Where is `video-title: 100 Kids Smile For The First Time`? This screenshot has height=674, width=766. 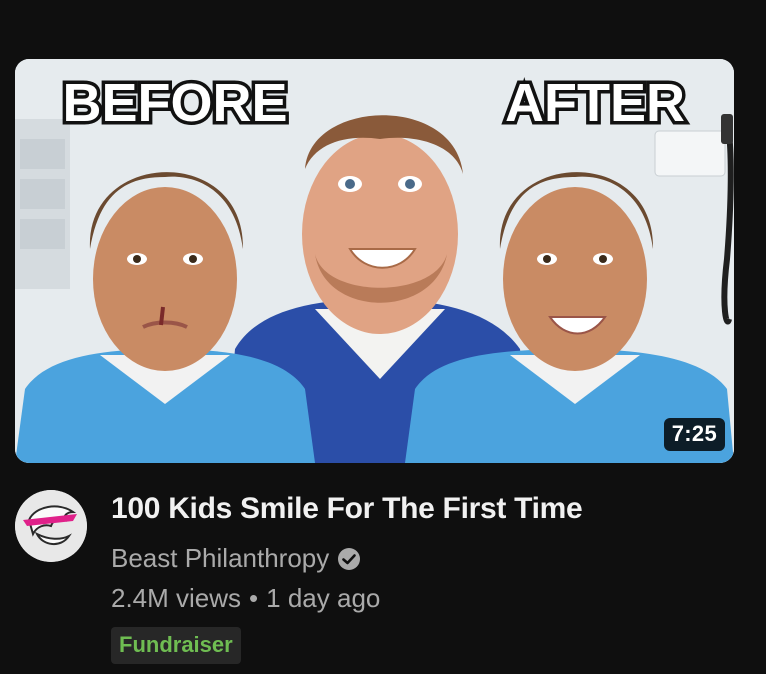
video-title: 100 Kids Smile For The First Time is located at coordinates (347, 509).